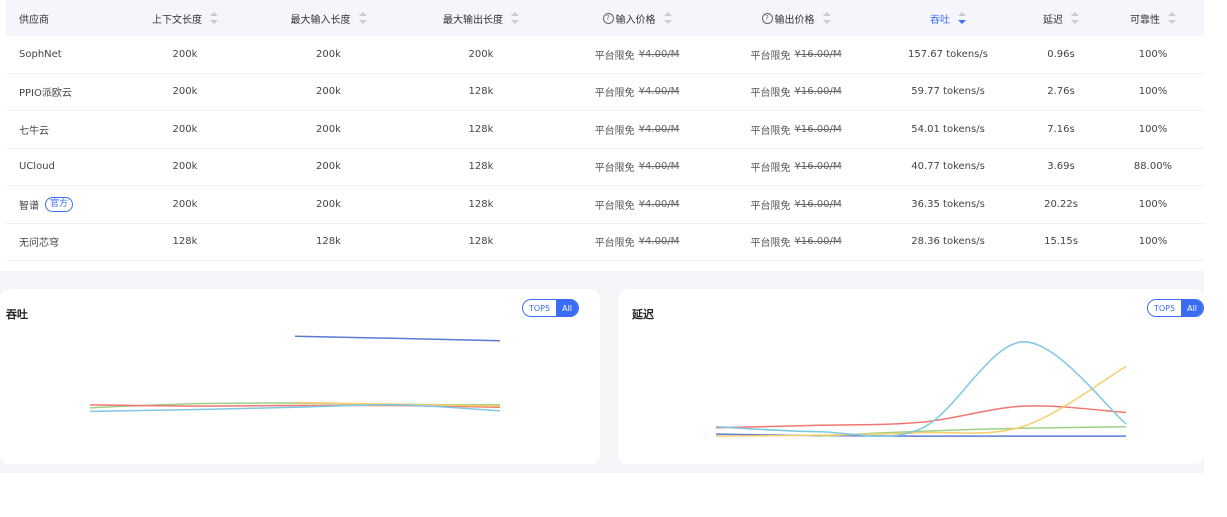  I want to click on provider-name: 无问芯穹, so click(39, 244).